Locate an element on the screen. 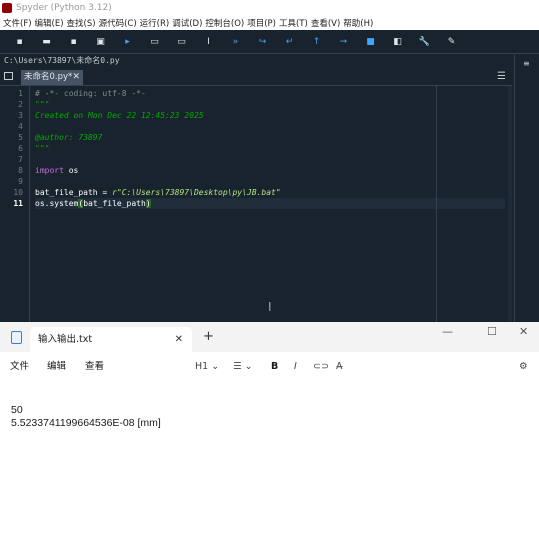 The width and height of the screenshot is (539, 540). spyder-logo-icon is located at coordinates (7, 7).